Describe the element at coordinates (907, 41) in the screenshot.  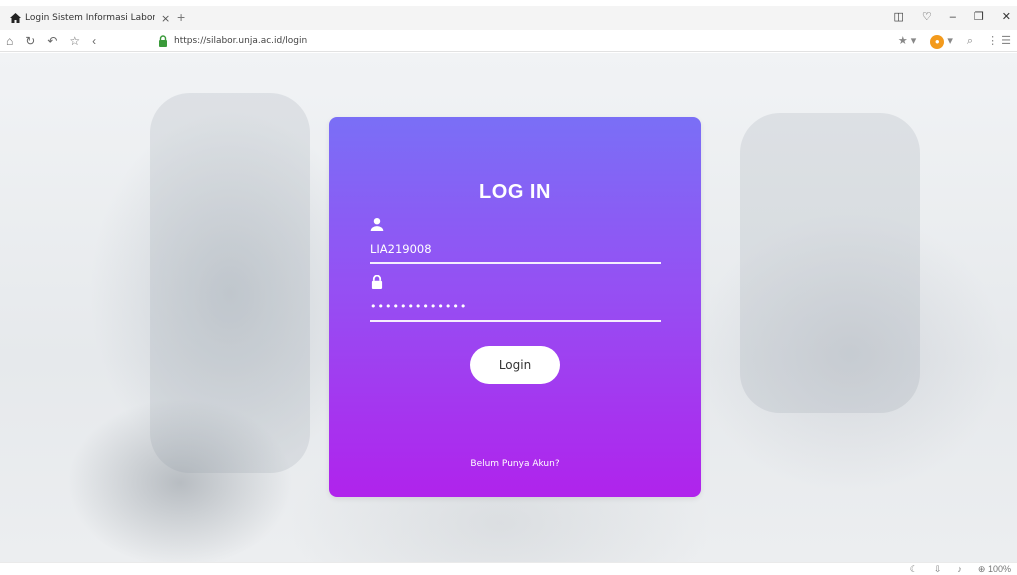
I see `bookmark-star-icon: ★ ▾` at that location.